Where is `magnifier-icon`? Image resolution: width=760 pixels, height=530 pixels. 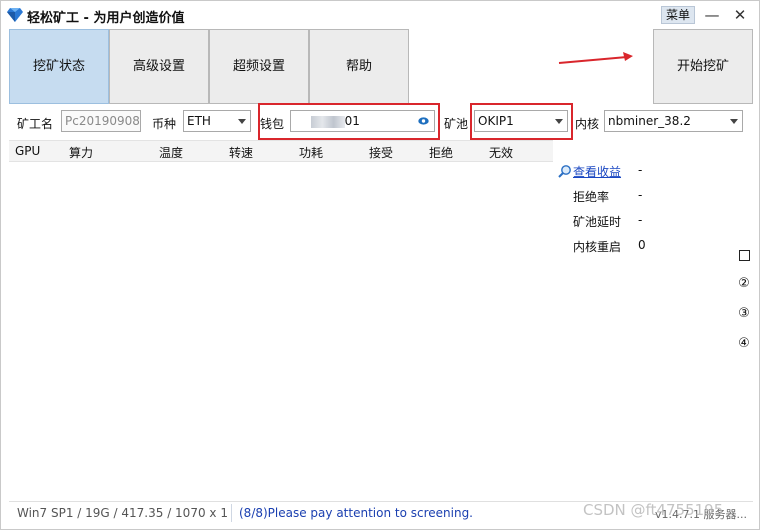 magnifier-icon is located at coordinates (564, 171).